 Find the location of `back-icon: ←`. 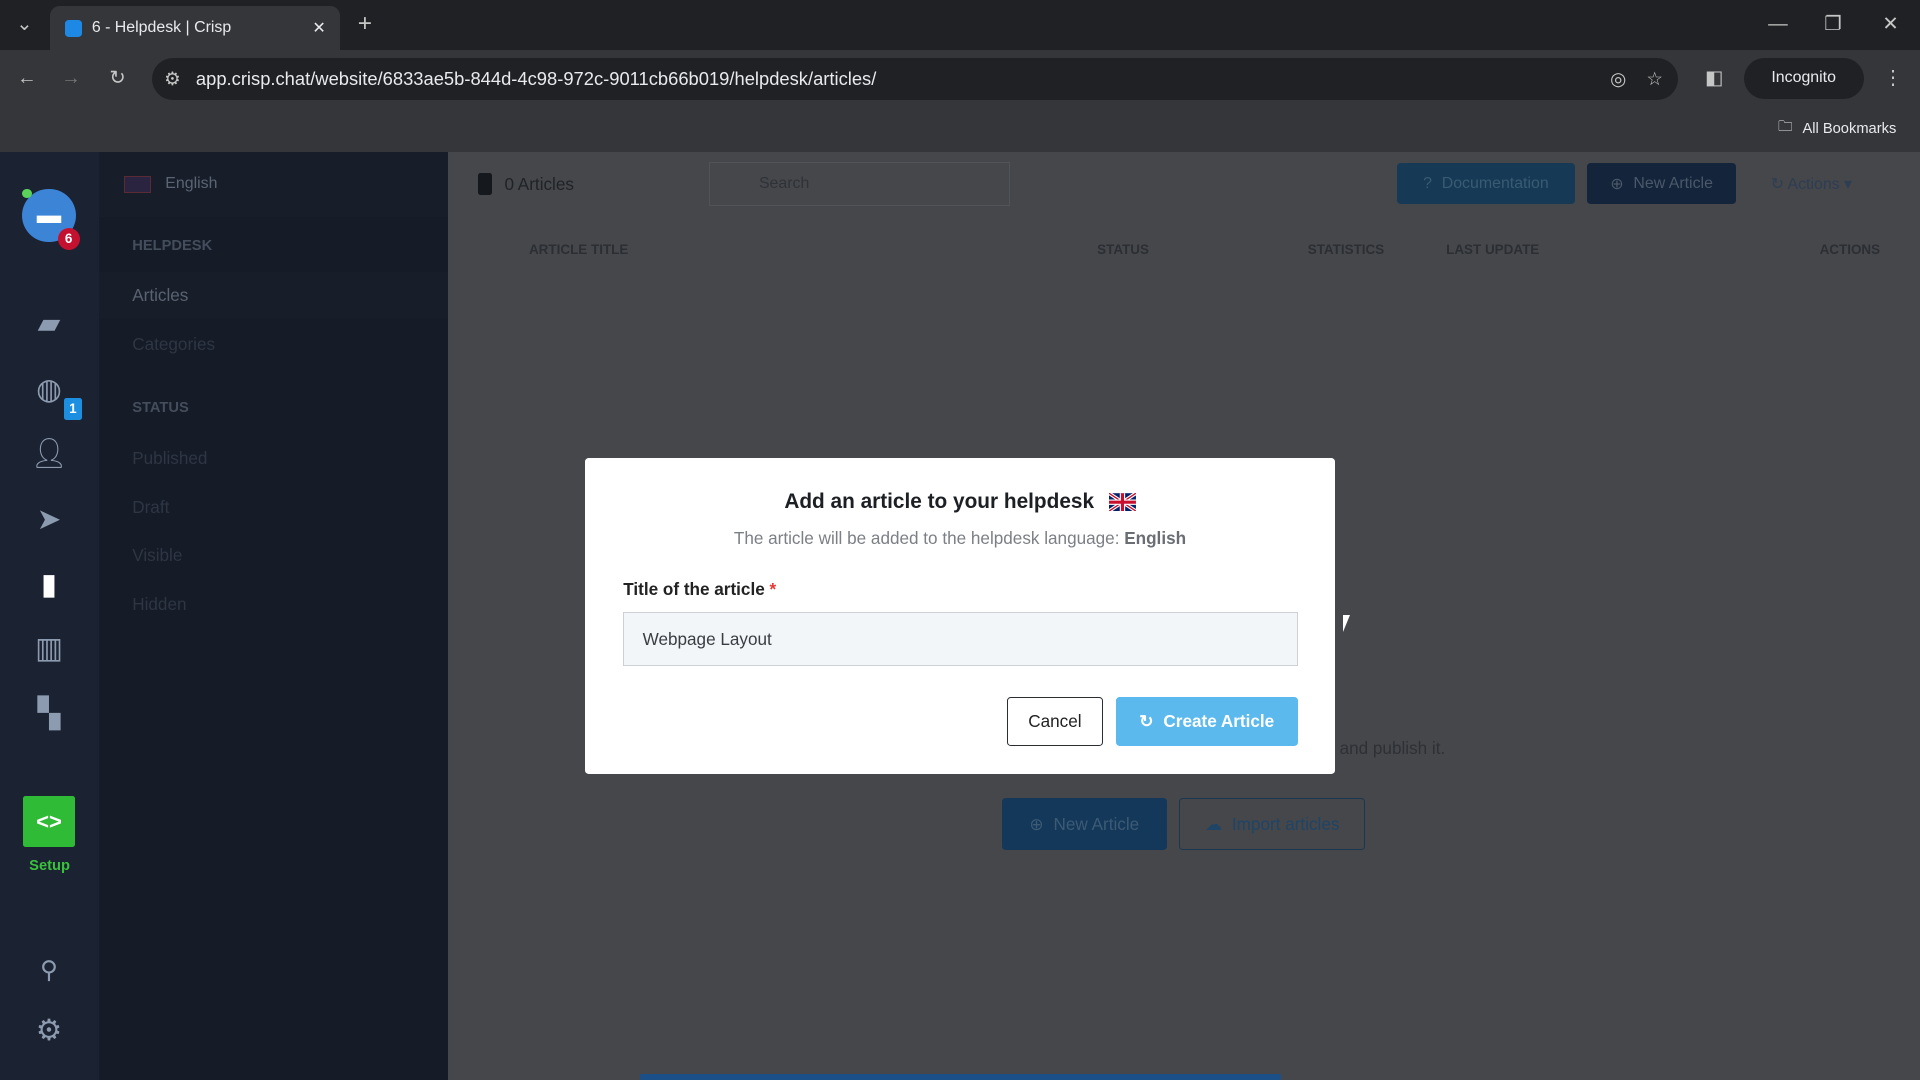

back-icon: ← is located at coordinates (27, 78).